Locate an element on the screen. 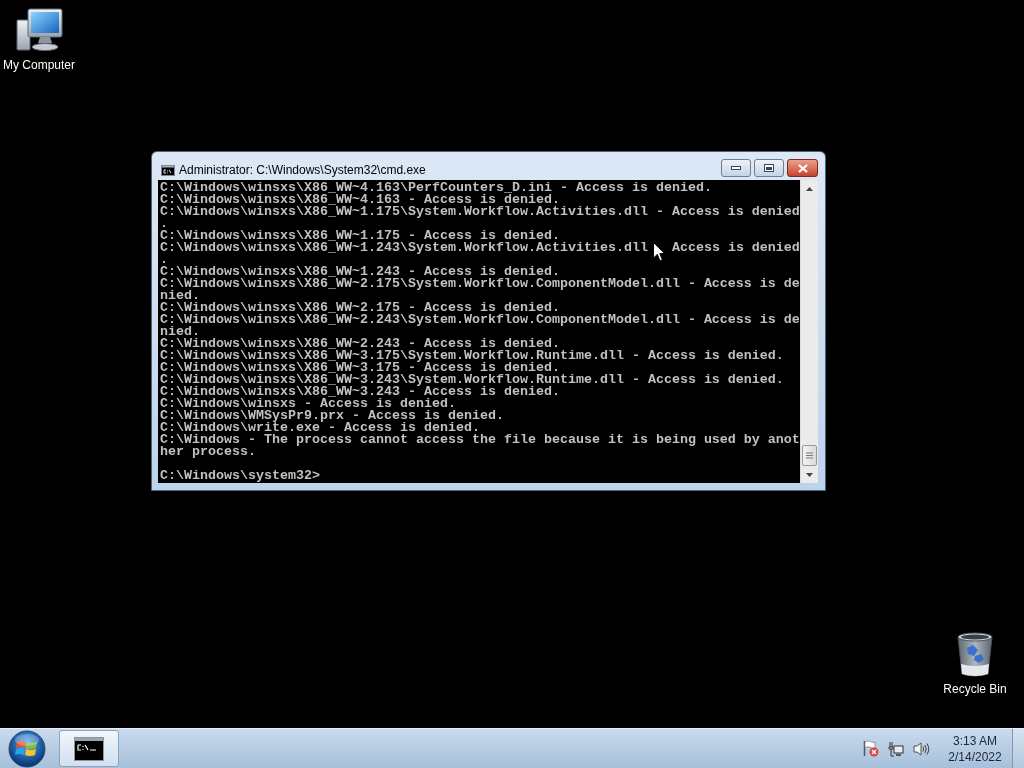 The image size is (1024, 768). desktop-shortcut: My Computer is located at coordinates (39, 40).